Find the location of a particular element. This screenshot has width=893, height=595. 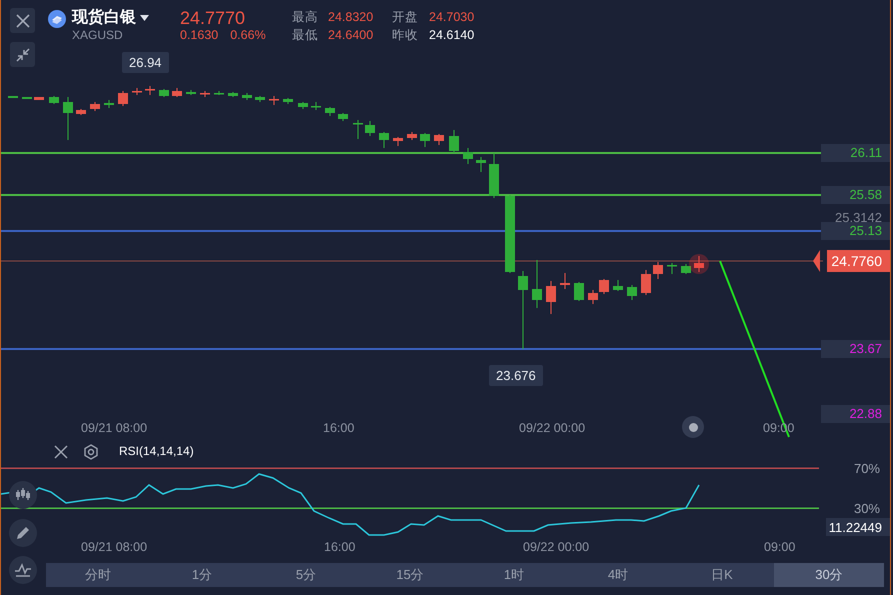

close-indicator-button is located at coordinates (61, 452).